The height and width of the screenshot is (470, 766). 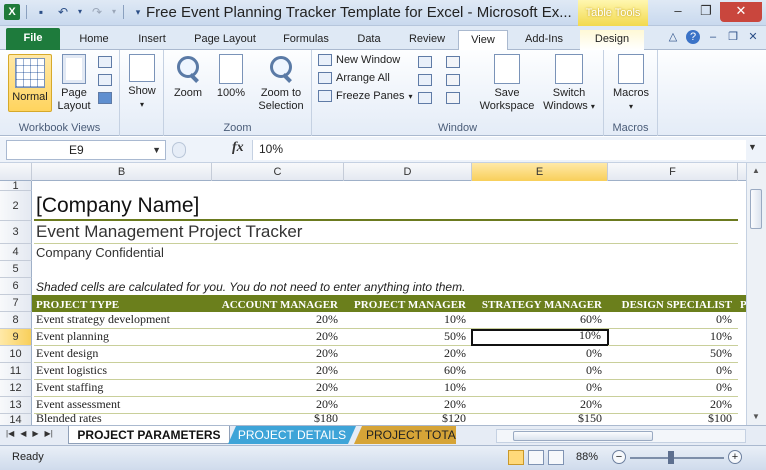 What do you see at coordinates (425, 98) in the screenshot?
I see `unhide-icon` at bounding box center [425, 98].